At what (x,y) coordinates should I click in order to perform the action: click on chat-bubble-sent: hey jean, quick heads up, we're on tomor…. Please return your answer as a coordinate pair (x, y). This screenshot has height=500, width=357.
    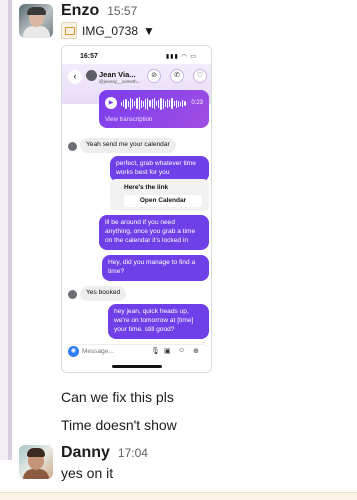
    Looking at the image, I should click on (158, 321).